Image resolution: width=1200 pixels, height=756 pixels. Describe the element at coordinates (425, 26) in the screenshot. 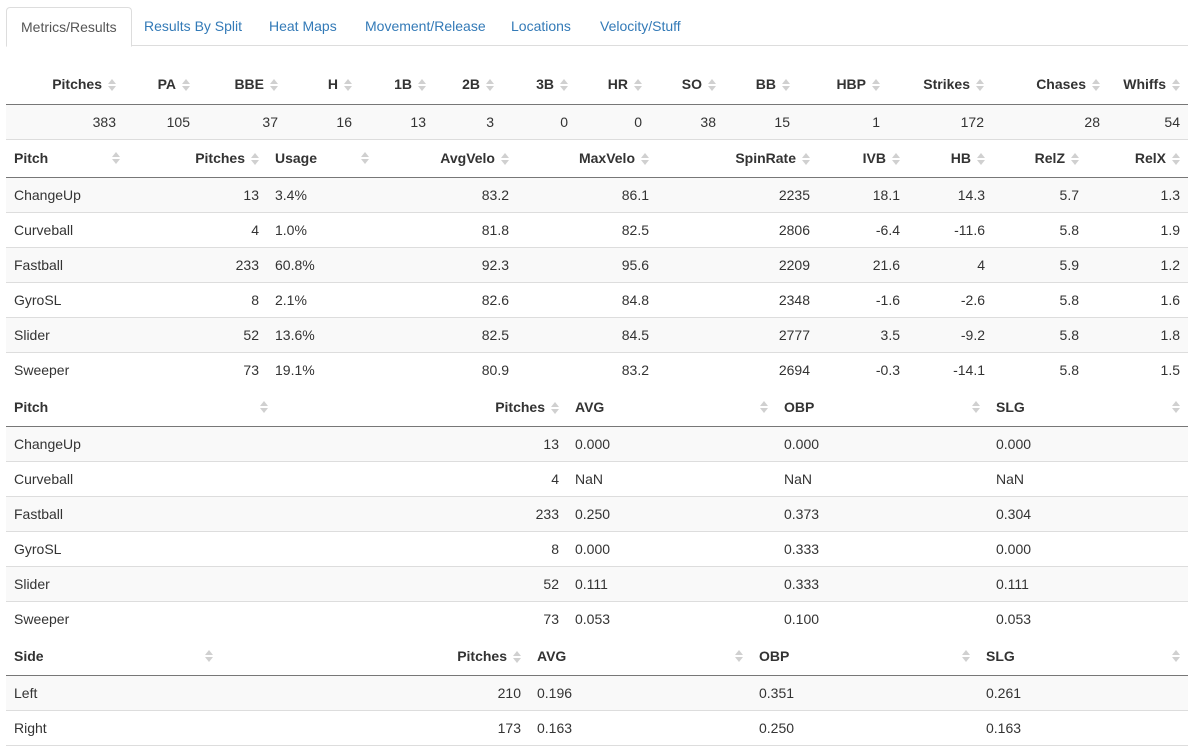

I see `tab-movement-release: Movement/Release` at that location.